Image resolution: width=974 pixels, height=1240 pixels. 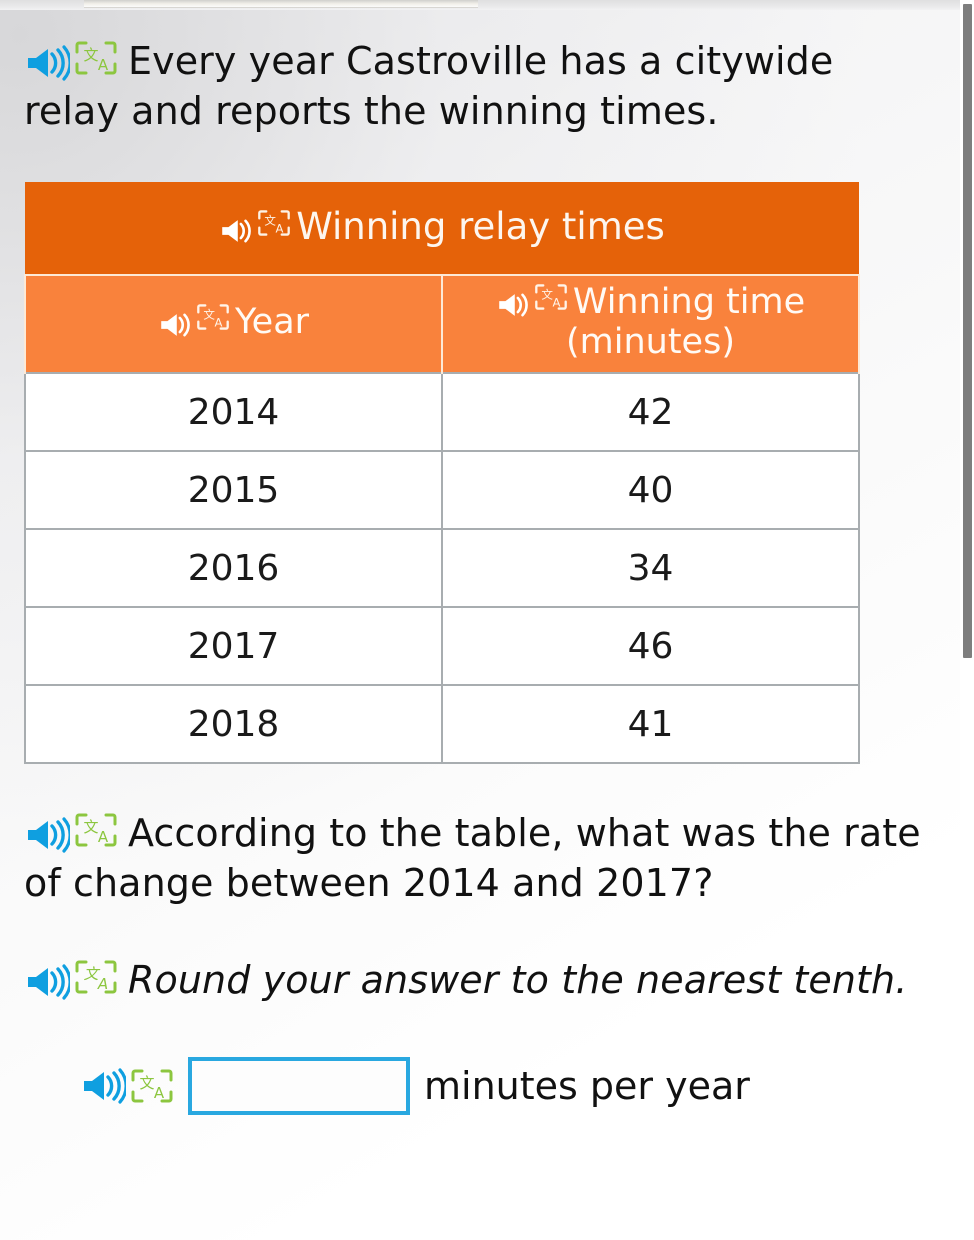 I want to click on column-header-year: 文 A Year, so click(x=233, y=324).